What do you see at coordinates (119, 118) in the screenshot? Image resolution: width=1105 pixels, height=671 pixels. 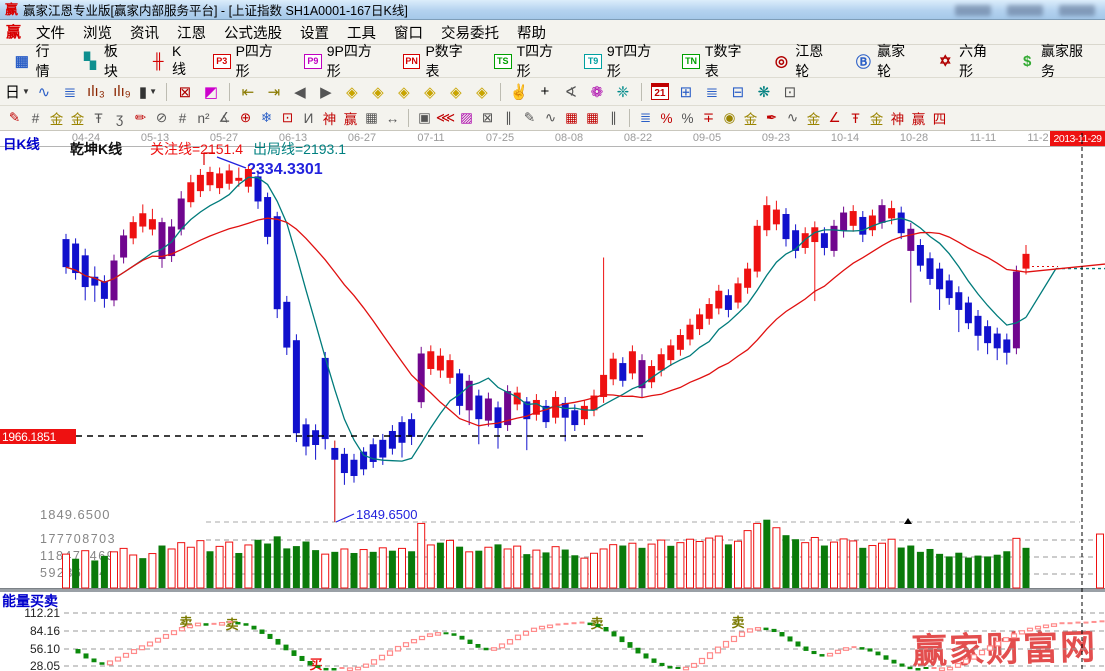 I see `curve-tool-button: ʒ` at bounding box center [119, 118].